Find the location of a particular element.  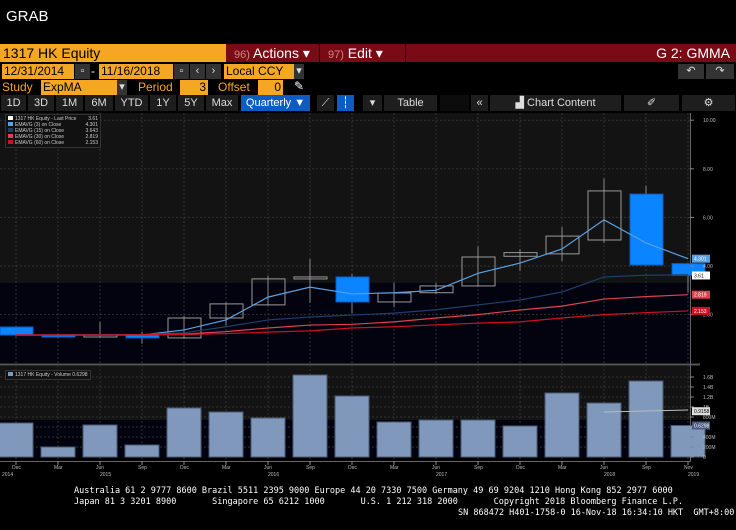

x-year-label: 2017 is located at coordinates (441, 475).